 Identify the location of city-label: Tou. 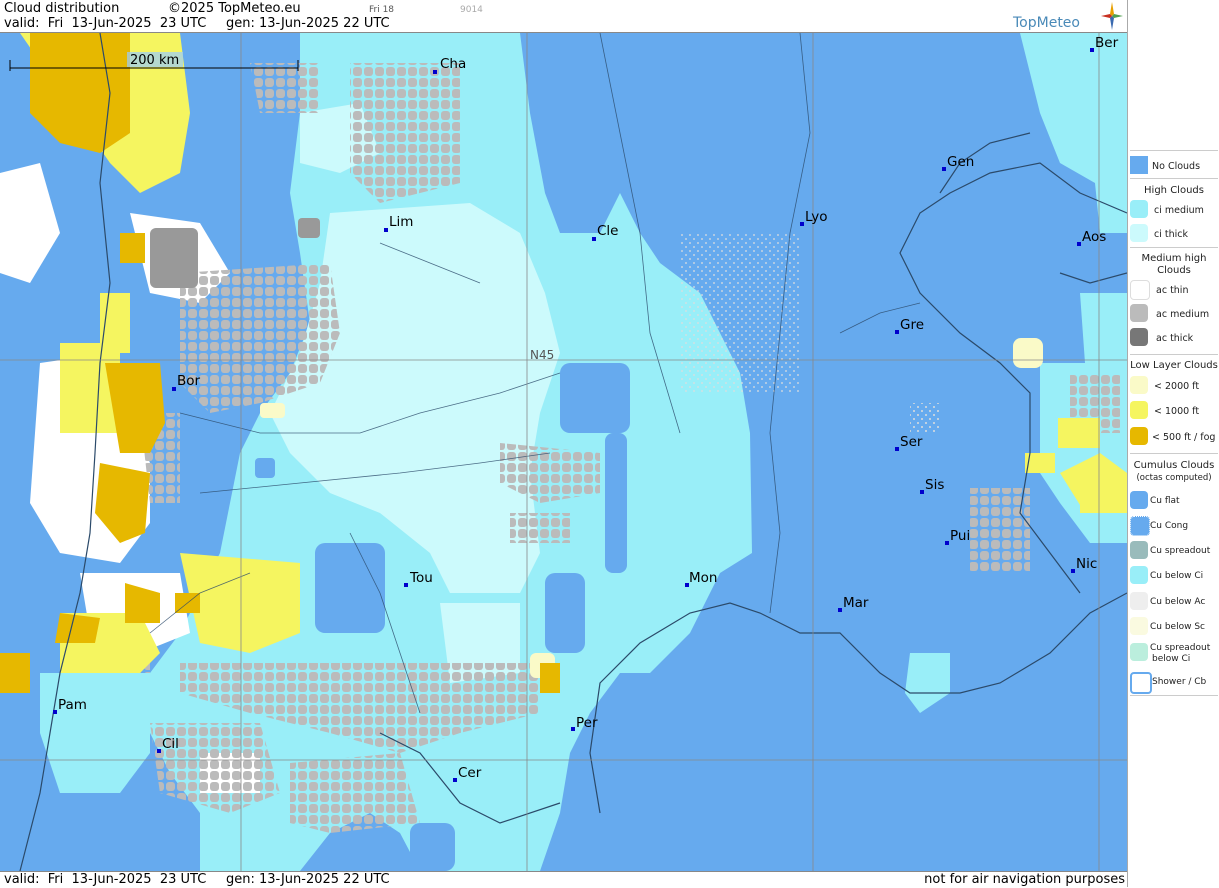
(421, 578).